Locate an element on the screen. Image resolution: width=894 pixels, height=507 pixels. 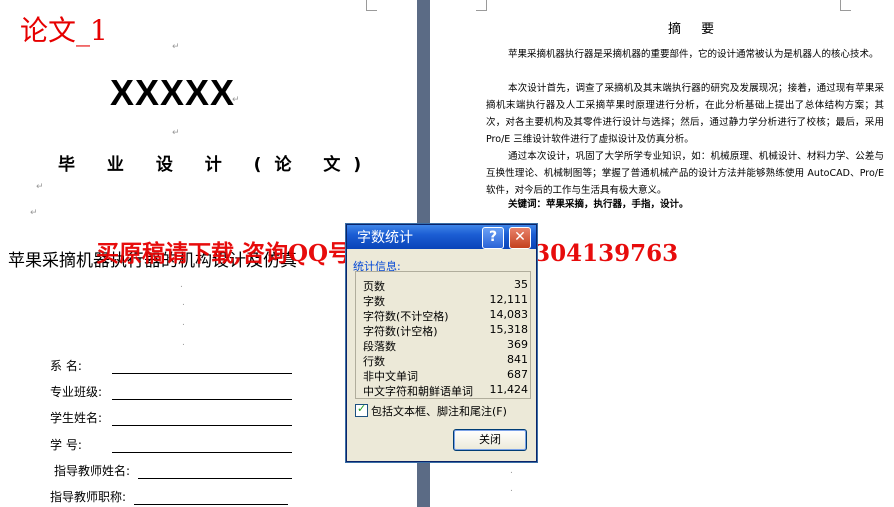
stat-value: 841 is located at coordinates (517, 359).